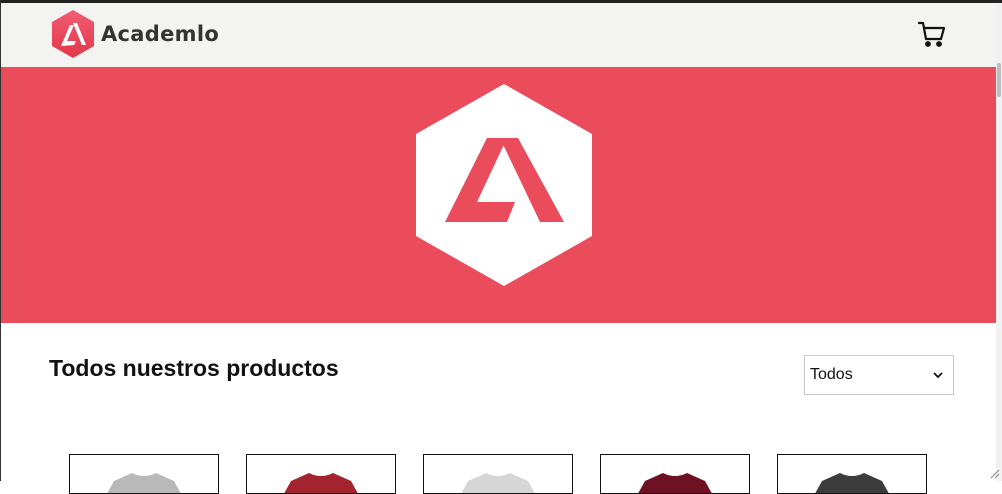  What do you see at coordinates (999, 242) in the screenshot?
I see `vertical-scrollbar` at bounding box center [999, 242].